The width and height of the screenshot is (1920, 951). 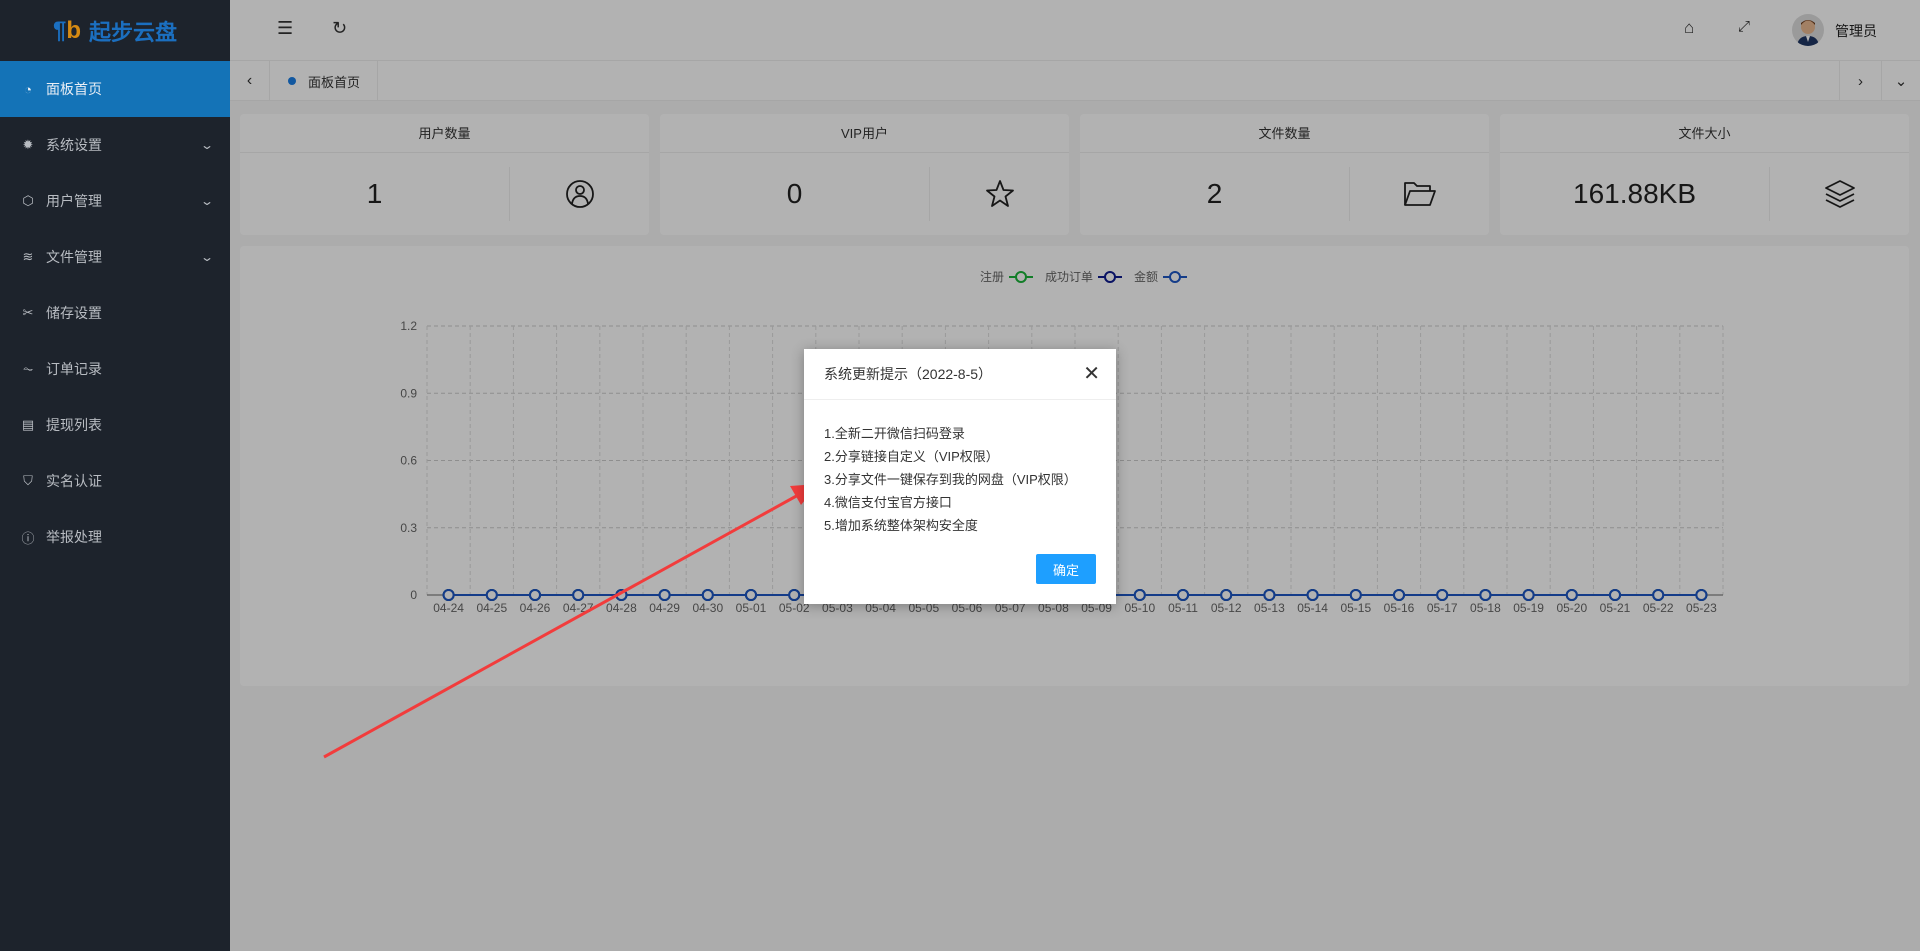 What do you see at coordinates (1066, 569) in the screenshot?
I see `confirm-button: 确定` at bounding box center [1066, 569].